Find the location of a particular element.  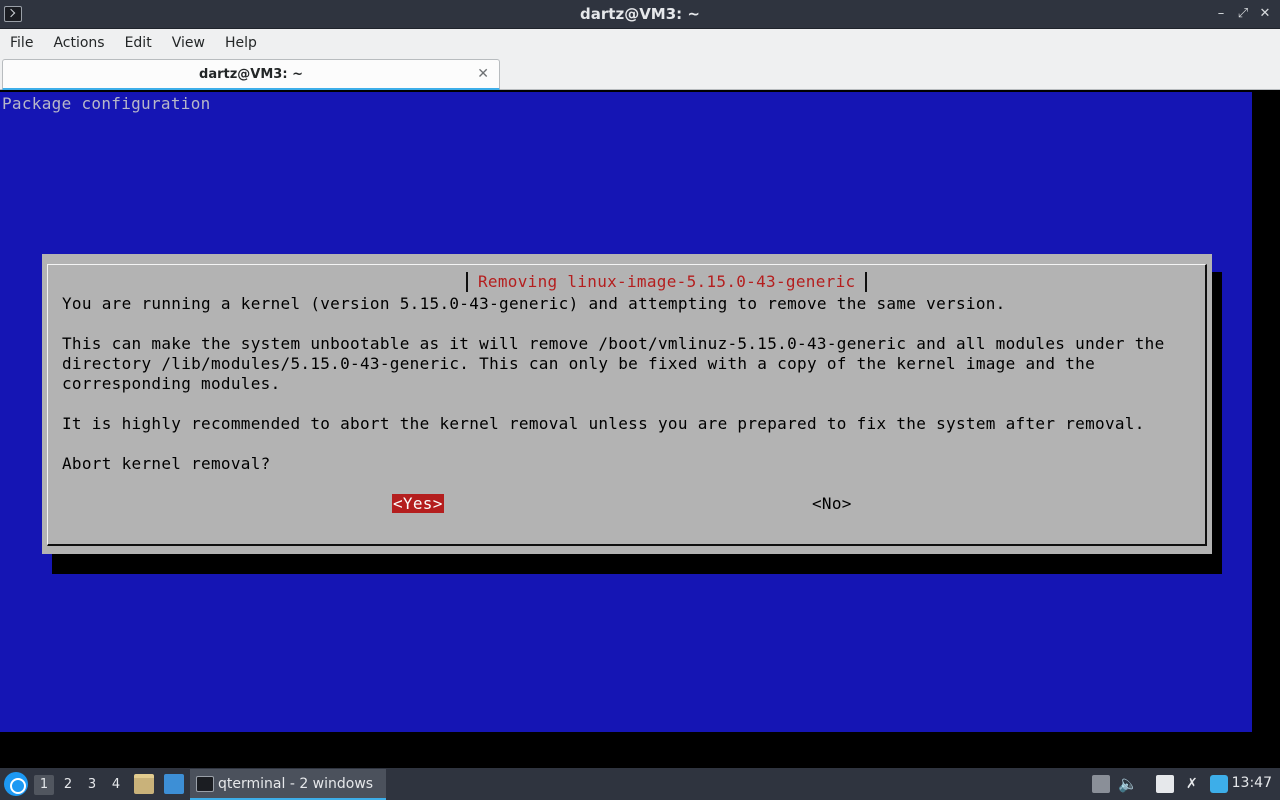

file-manager-icon is located at coordinates (144, 784).